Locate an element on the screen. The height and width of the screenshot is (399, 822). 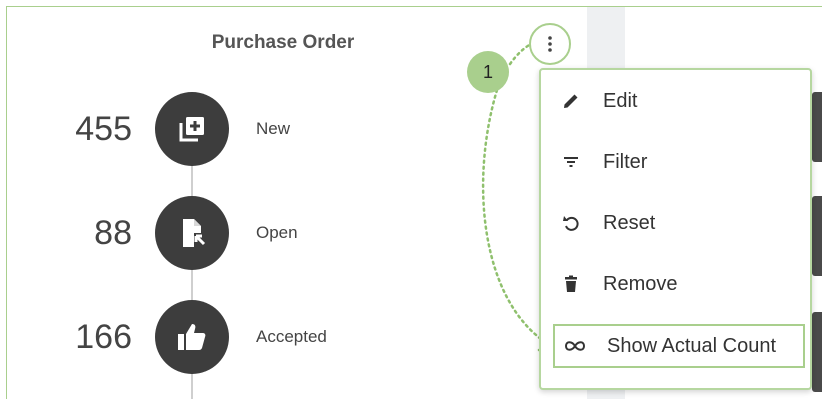
callout-number: 1 is located at coordinates (487, 71).